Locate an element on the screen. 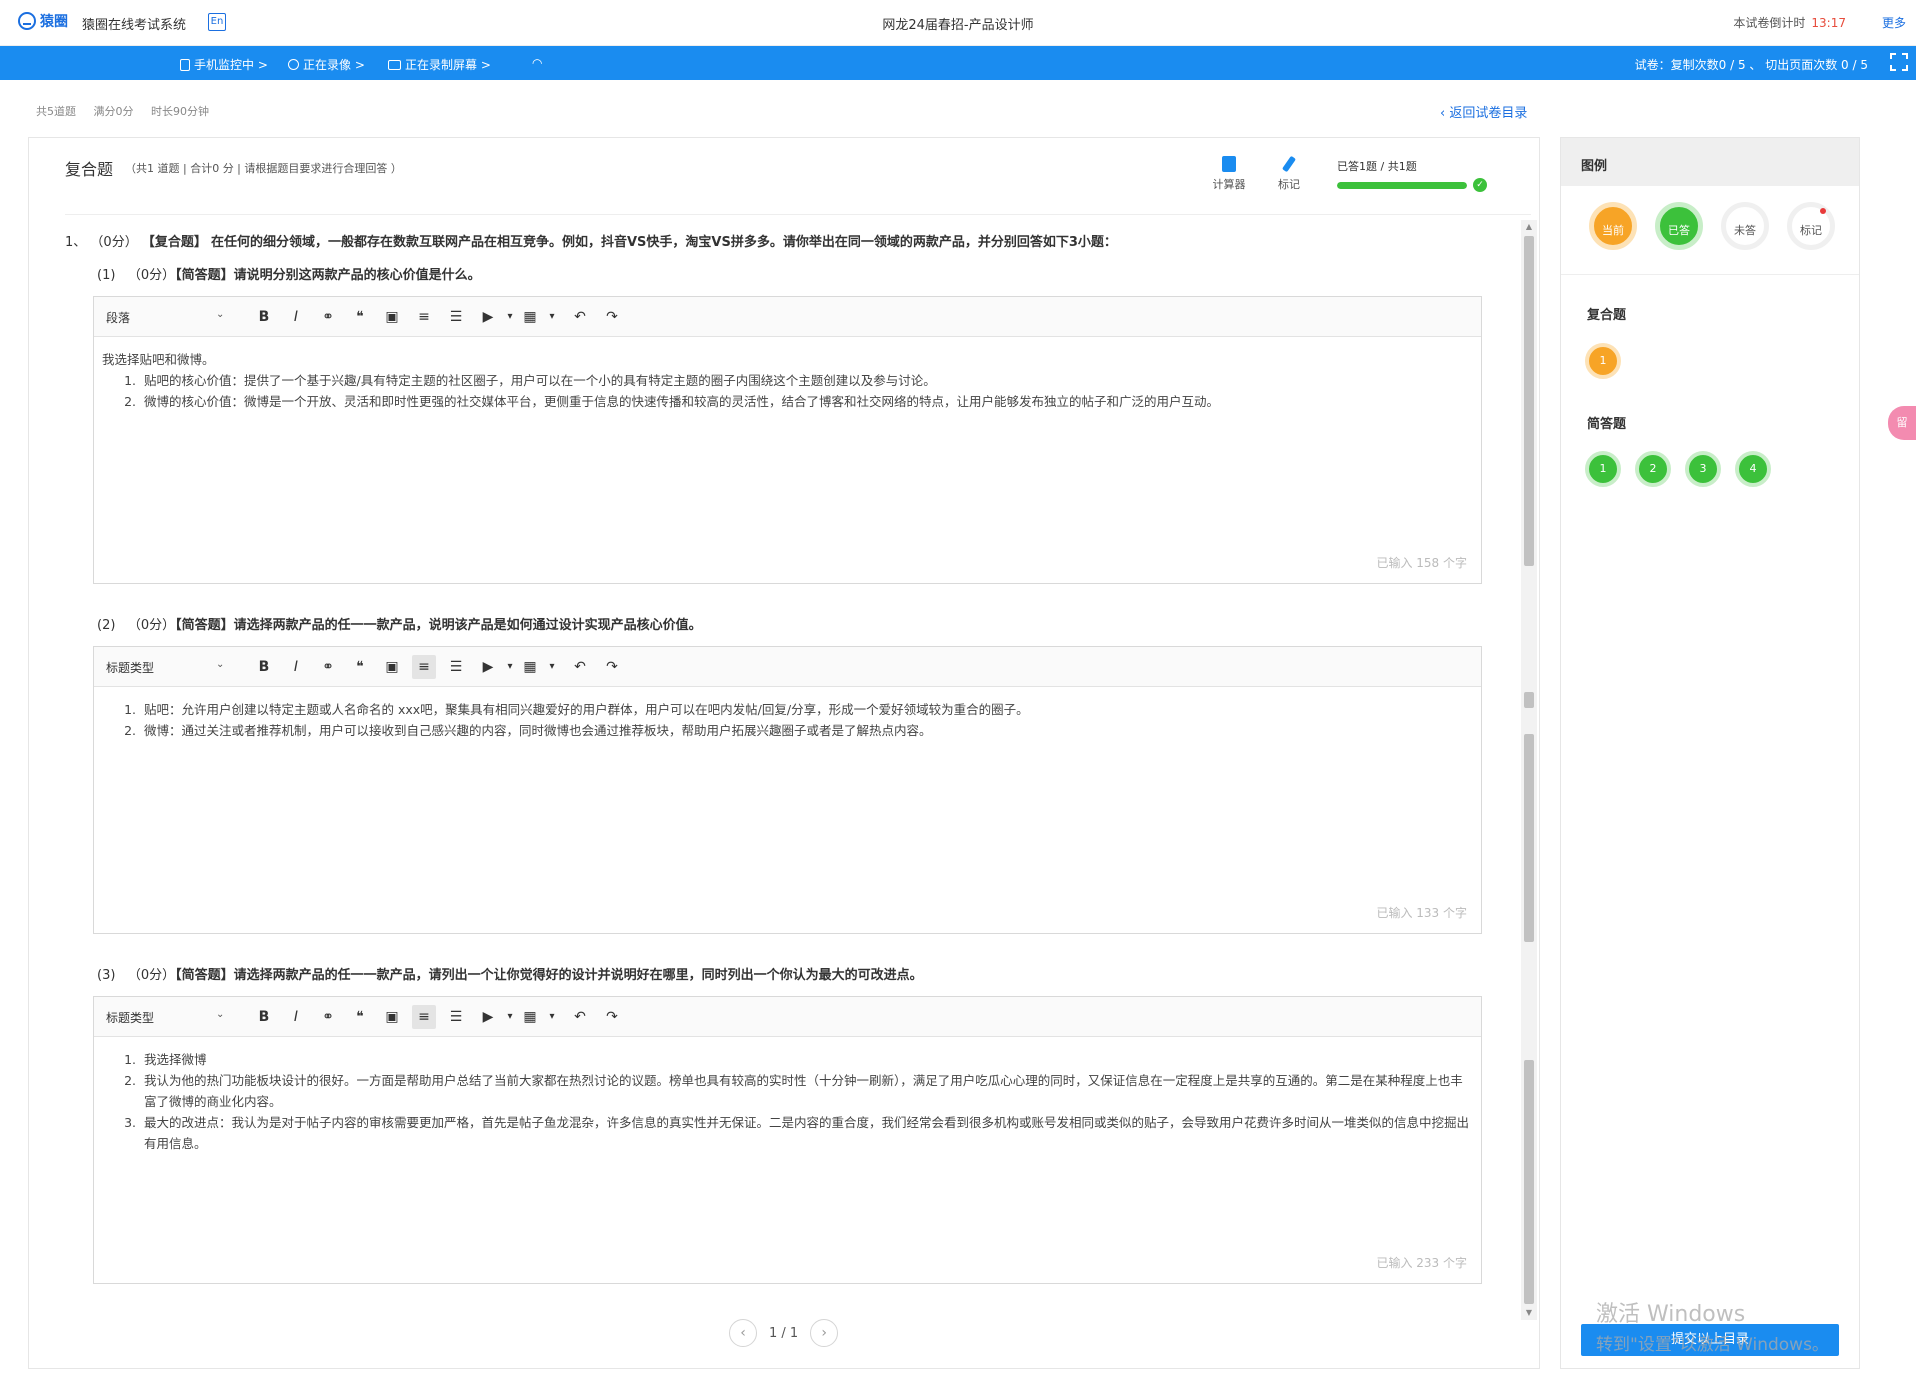  subquestion-type: 【简答题】 is located at coordinates (204, 975).